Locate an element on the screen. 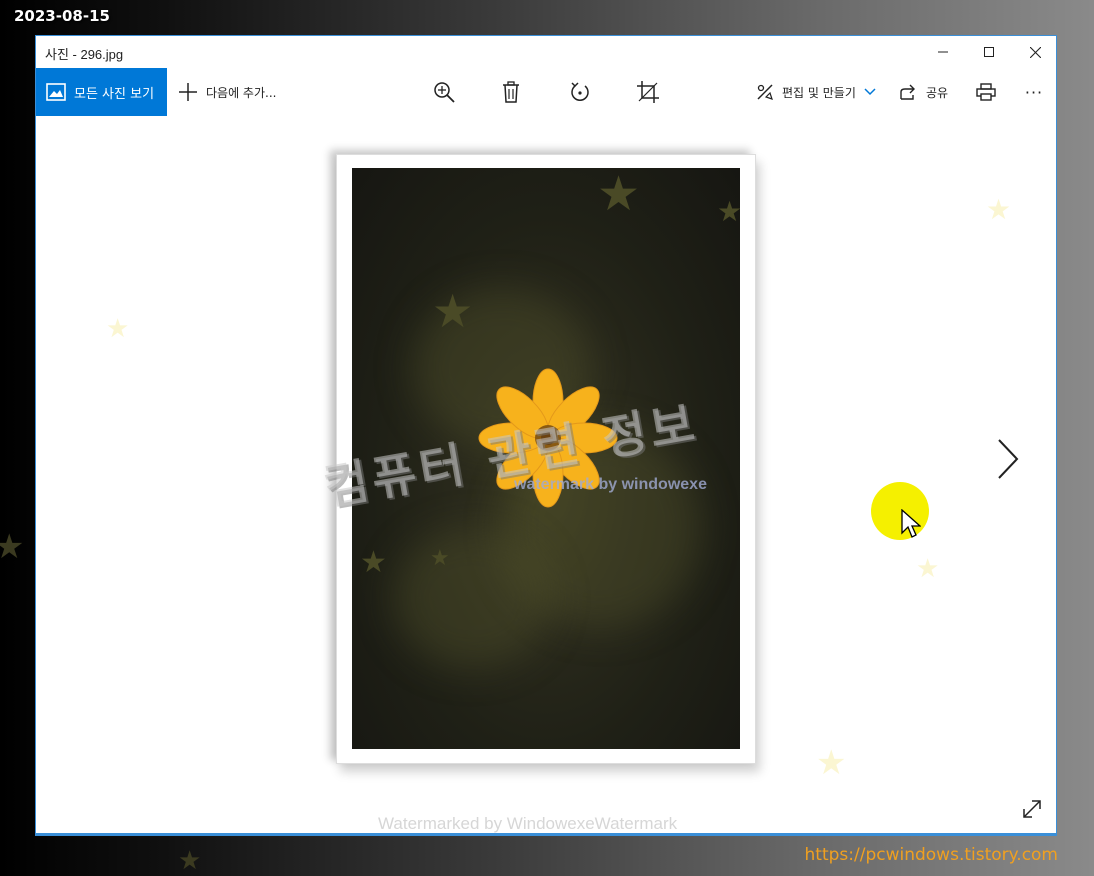 The width and height of the screenshot is (1094, 876). maximize-icon is located at coordinates (989, 52).